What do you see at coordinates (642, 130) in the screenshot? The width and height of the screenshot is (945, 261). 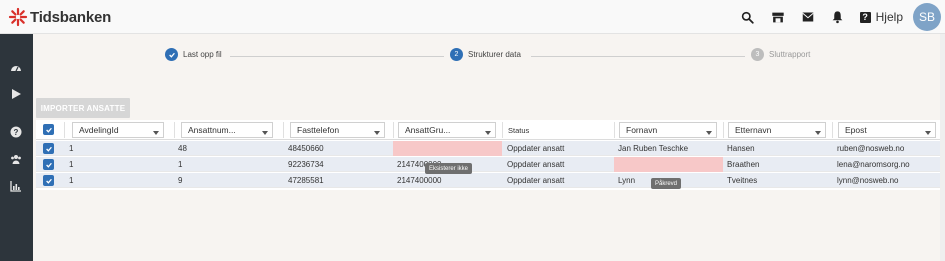 I see `column-label: Fornavn` at bounding box center [642, 130].